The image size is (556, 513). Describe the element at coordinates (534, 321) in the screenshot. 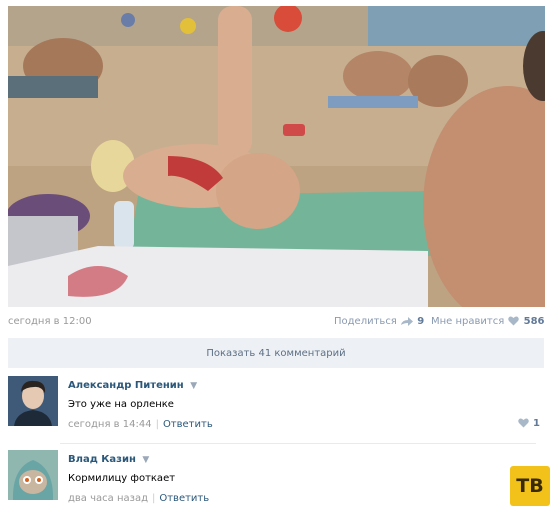

I see `like-count: 586` at that location.